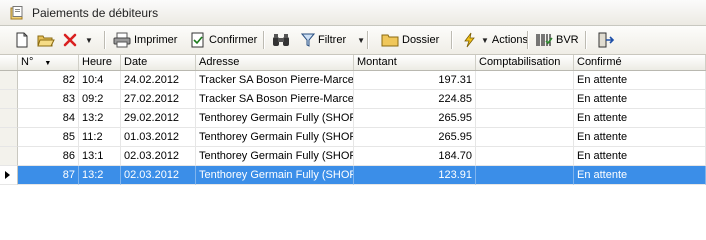  Describe the element at coordinates (100, 99) in the screenshot. I see `cell-heure: 09:2` at that location.